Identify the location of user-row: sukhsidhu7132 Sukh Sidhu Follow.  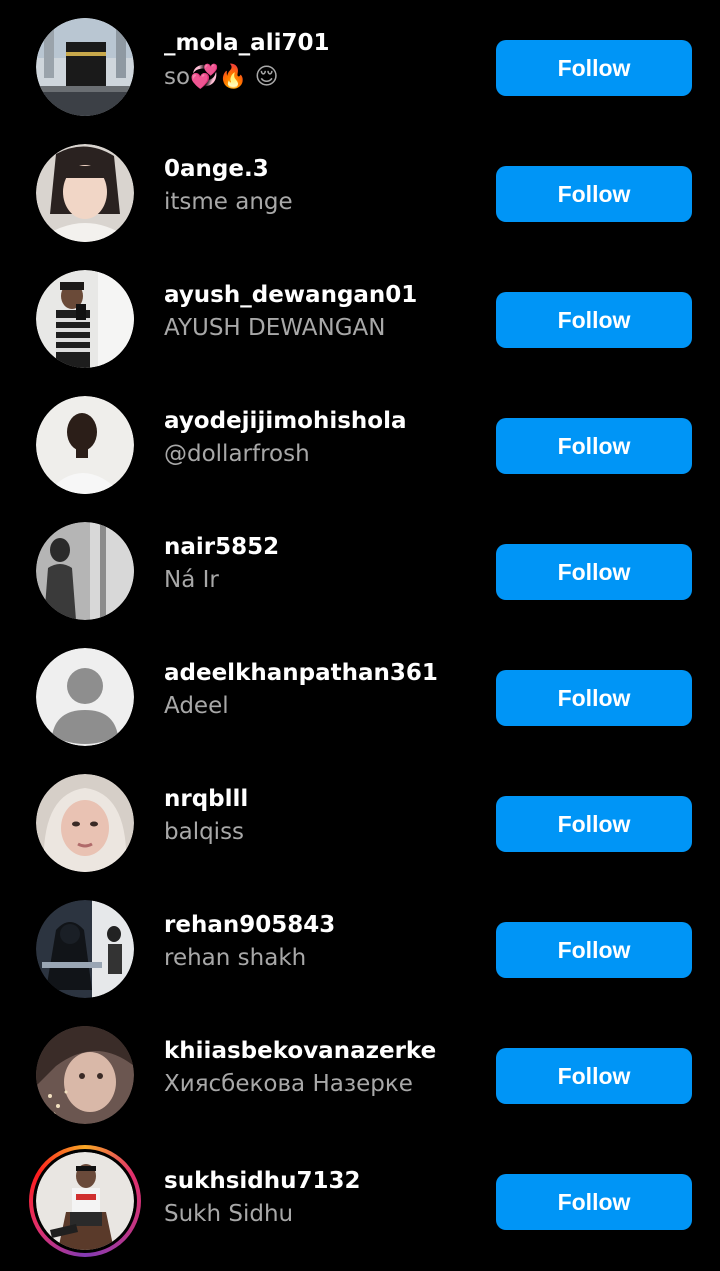
(360, 1197).